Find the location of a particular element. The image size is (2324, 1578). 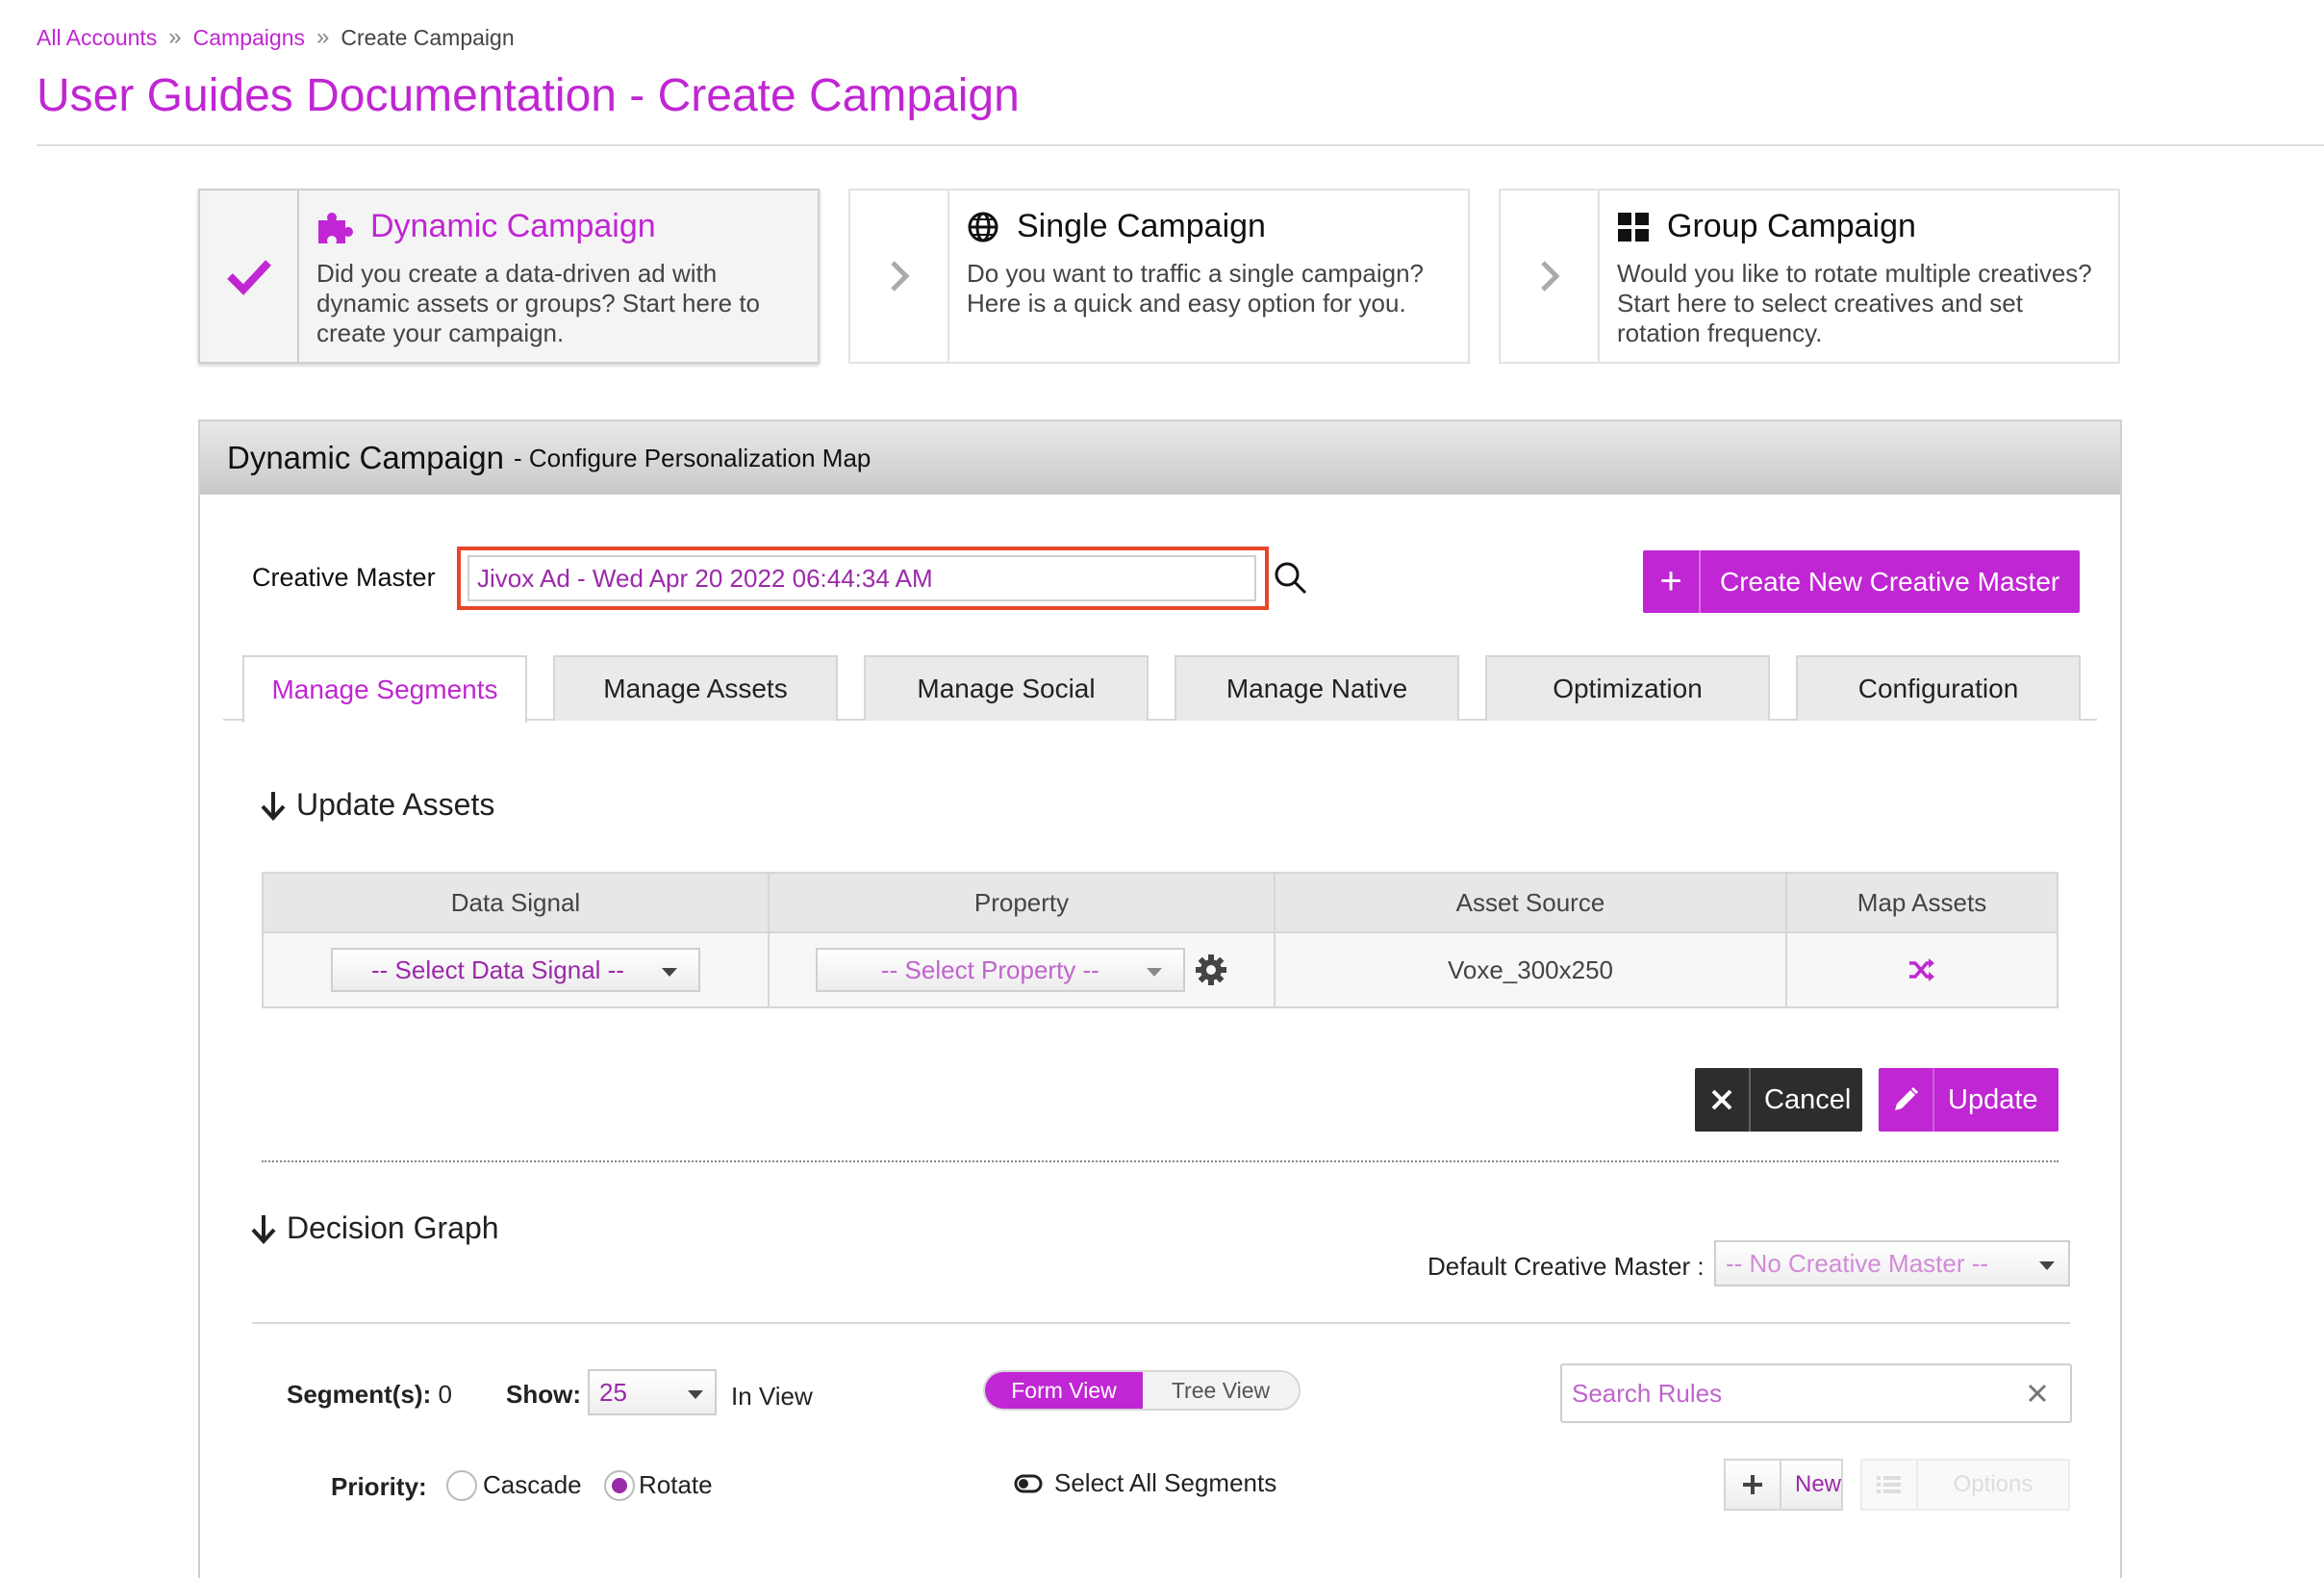

panel-subtitle: - Configure Personalization Map is located at coordinates (692, 457).